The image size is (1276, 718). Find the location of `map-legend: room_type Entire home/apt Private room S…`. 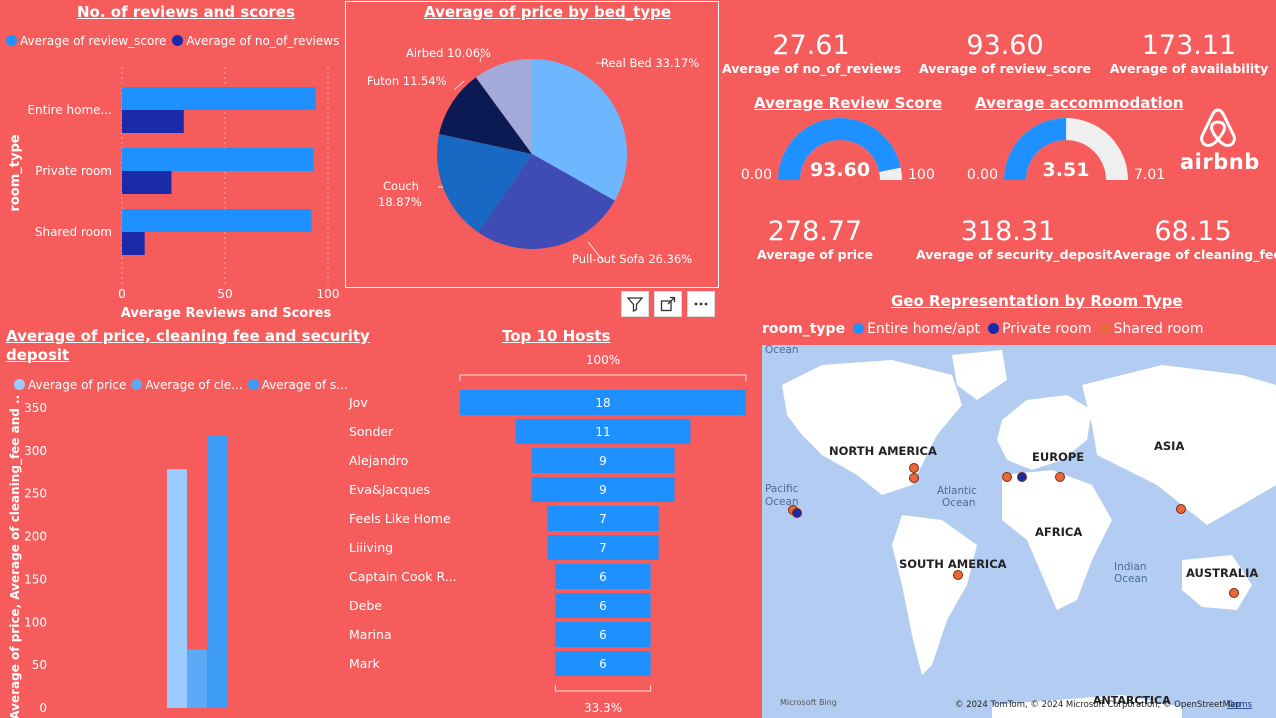

map-legend: room_type Entire home/apt Private room S… is located at coordinates (983, 329).